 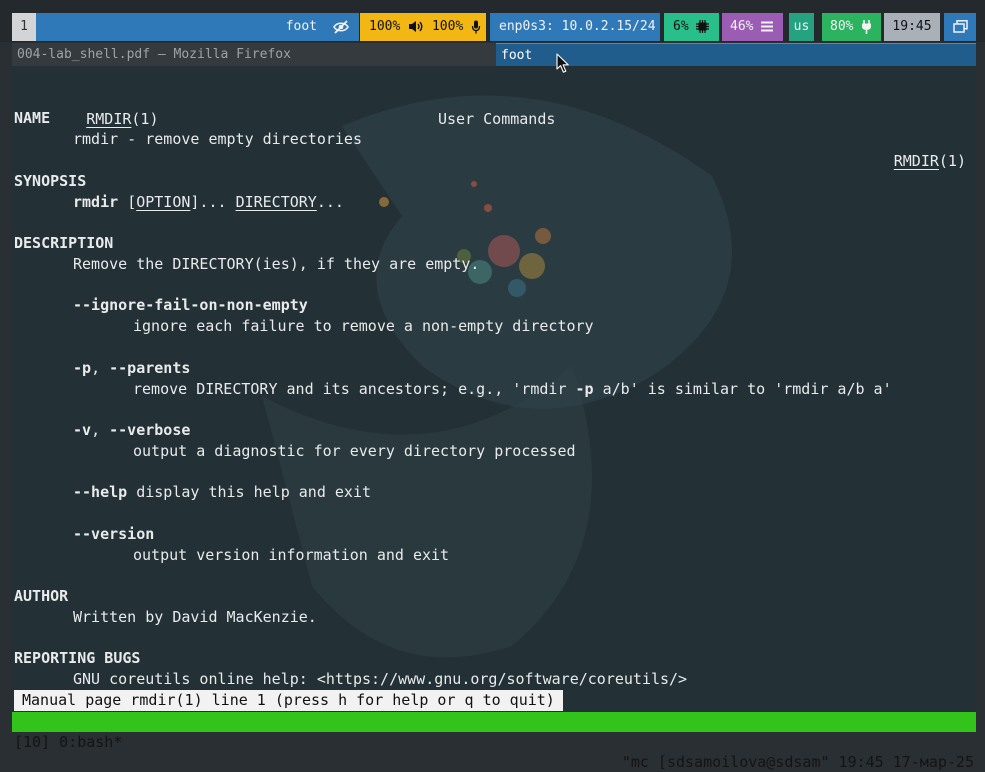 I want to click on battery-module: 80%, so click(x=851, y=27).